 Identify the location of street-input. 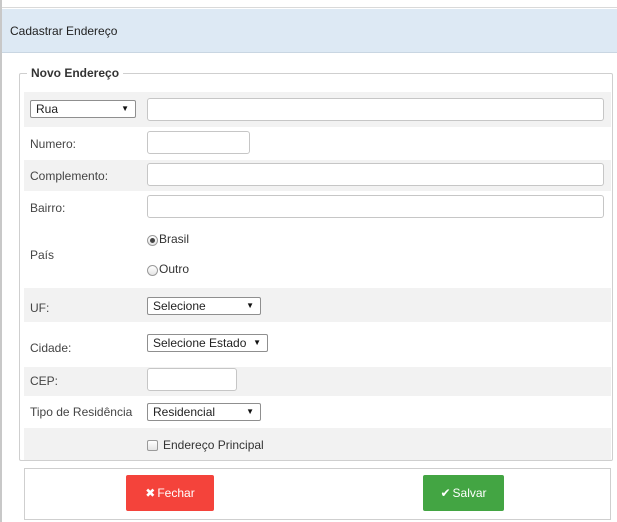
(375, 109).